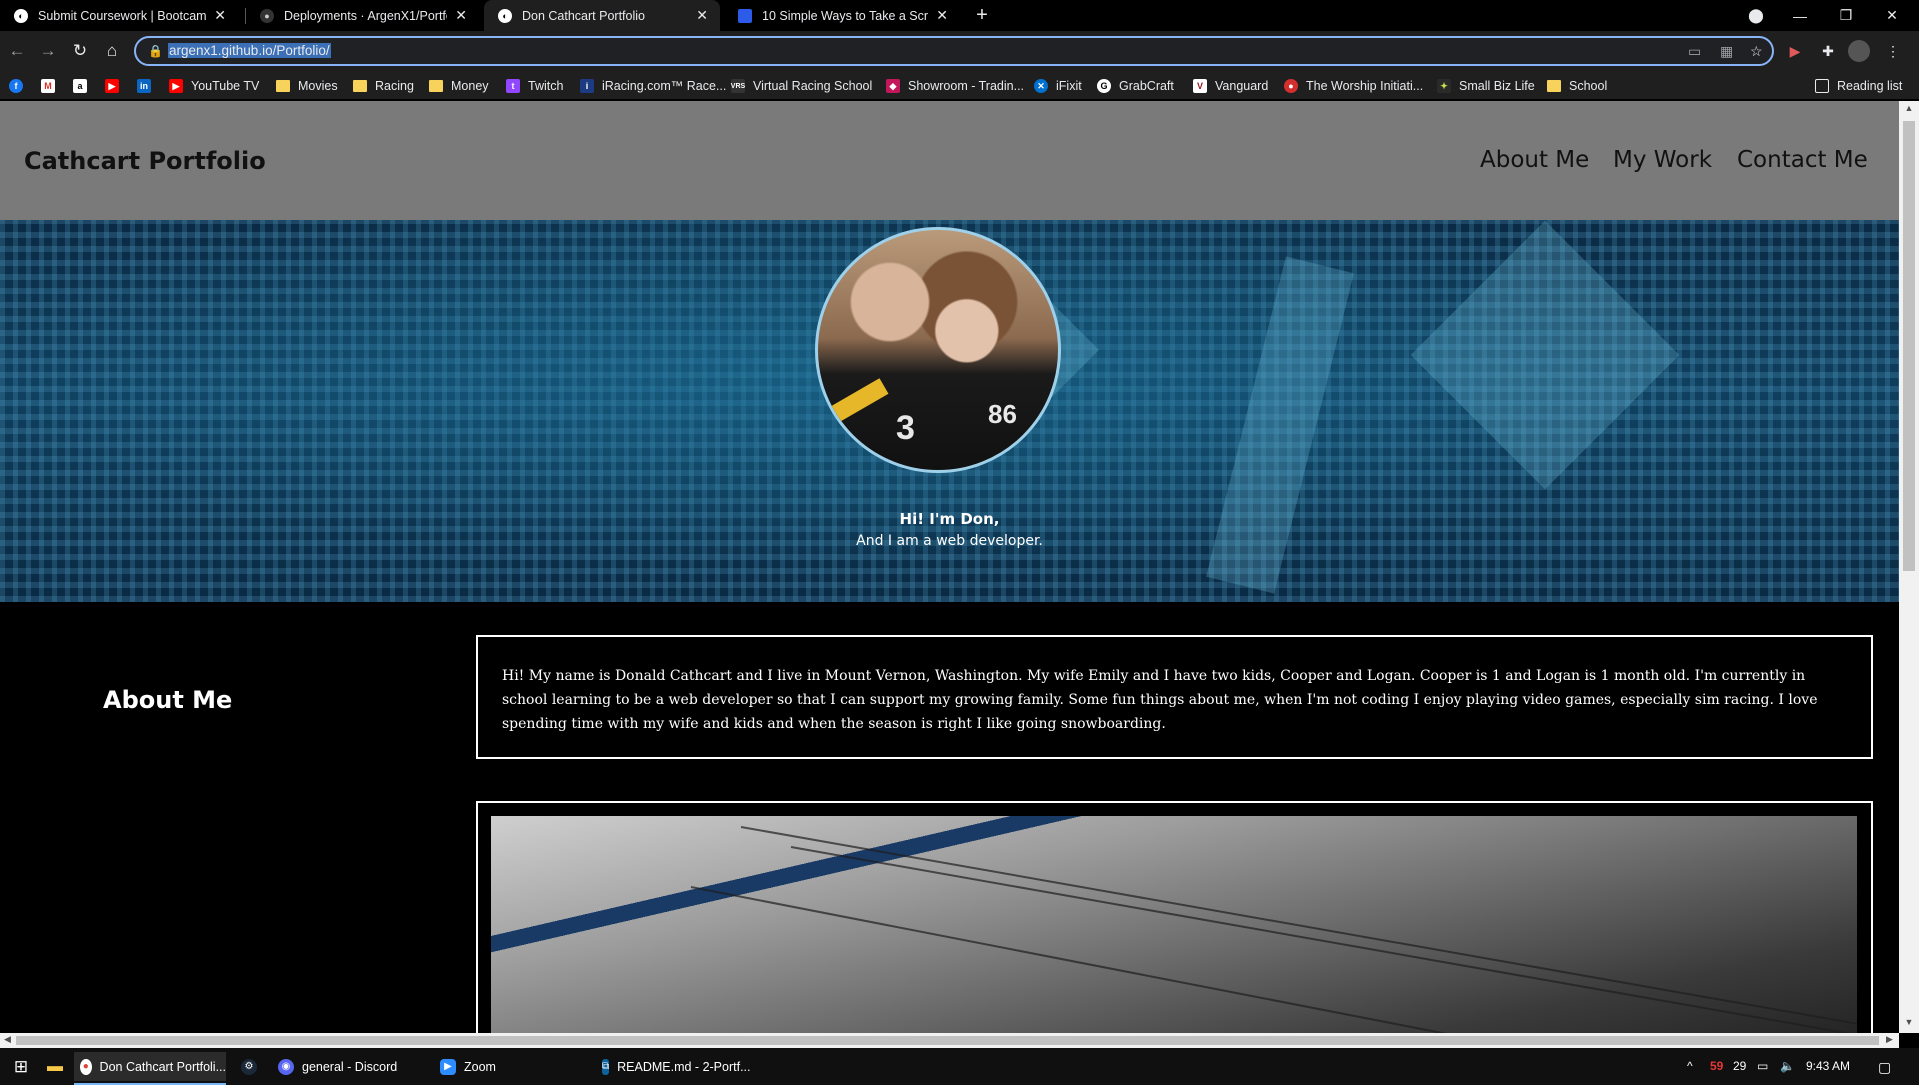  What do you see at coordinates (1716, 1066) in the screenshot?
I see `tray-badge: 59` at bounding box center [1716, 1066].